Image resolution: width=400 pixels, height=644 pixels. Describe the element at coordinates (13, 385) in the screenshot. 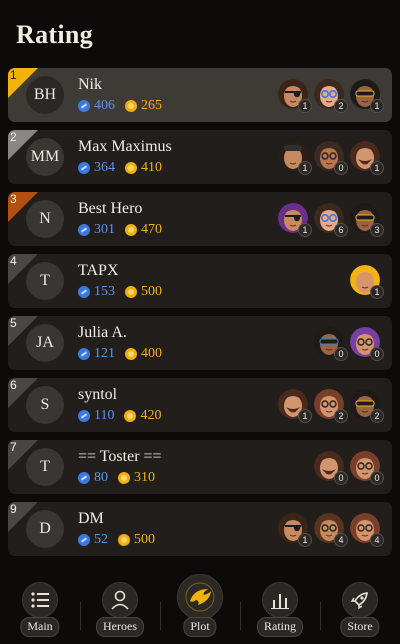

I see `rank-number: 6` at that location.